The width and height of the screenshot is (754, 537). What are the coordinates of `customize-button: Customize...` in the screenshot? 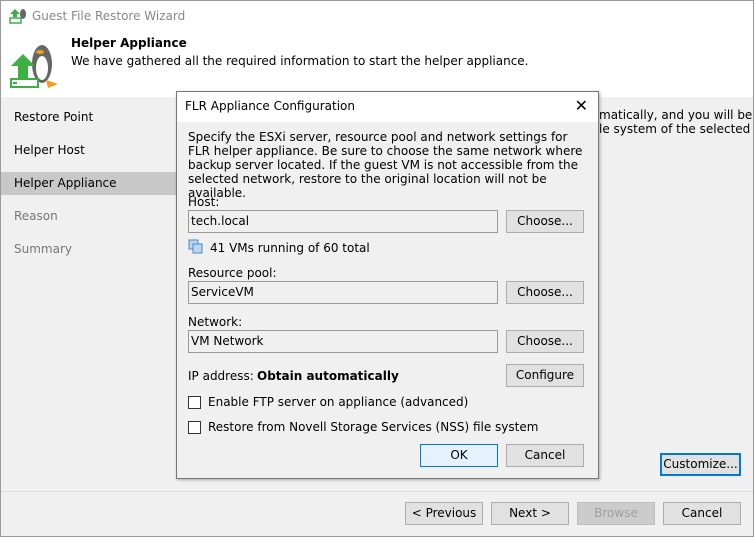 It's located at (700, 464).